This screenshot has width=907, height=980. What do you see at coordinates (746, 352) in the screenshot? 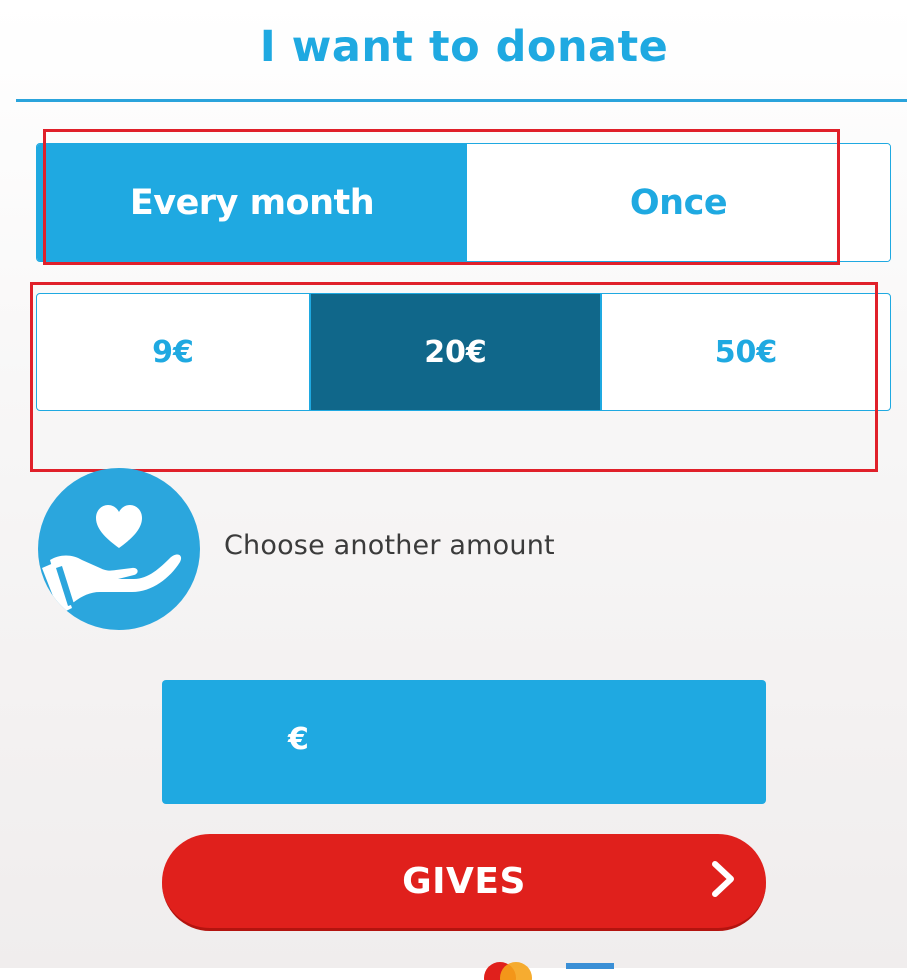
I see `amount-option-50: 50€` at bounding box center [746, 352].